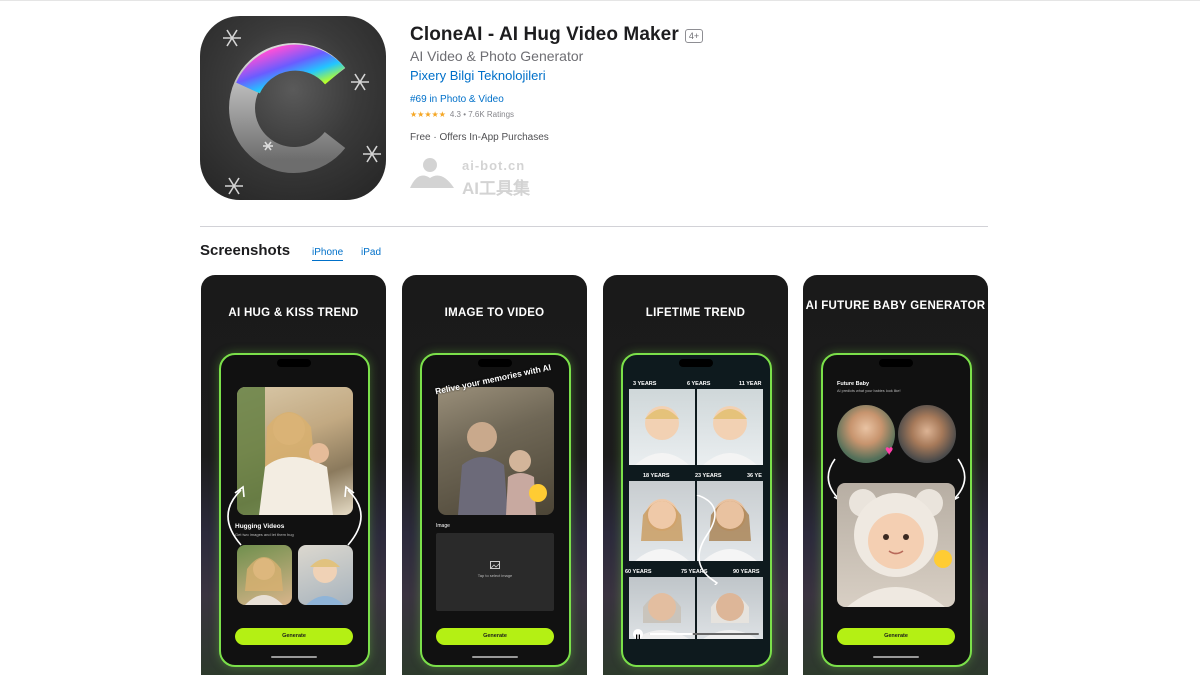 This screenshot has width=1200, height=675. I want to click on playback-progress, so click(704, 634).